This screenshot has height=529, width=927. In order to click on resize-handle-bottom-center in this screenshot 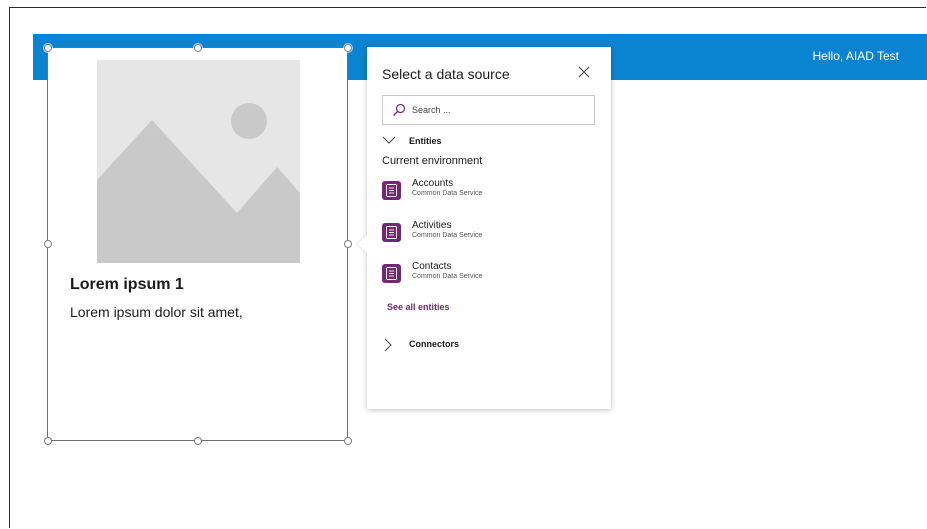, I will do `click(198, 441)`.